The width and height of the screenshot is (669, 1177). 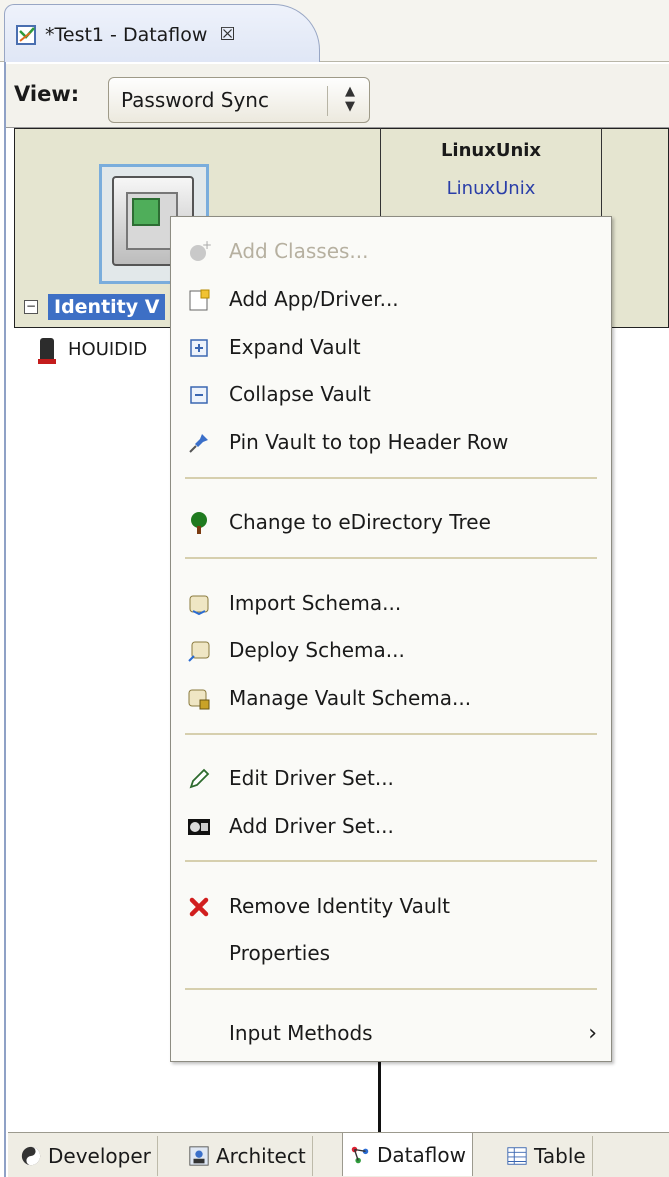 I want to click on tree-item: HOUIDID, so click(x=93, y=351).